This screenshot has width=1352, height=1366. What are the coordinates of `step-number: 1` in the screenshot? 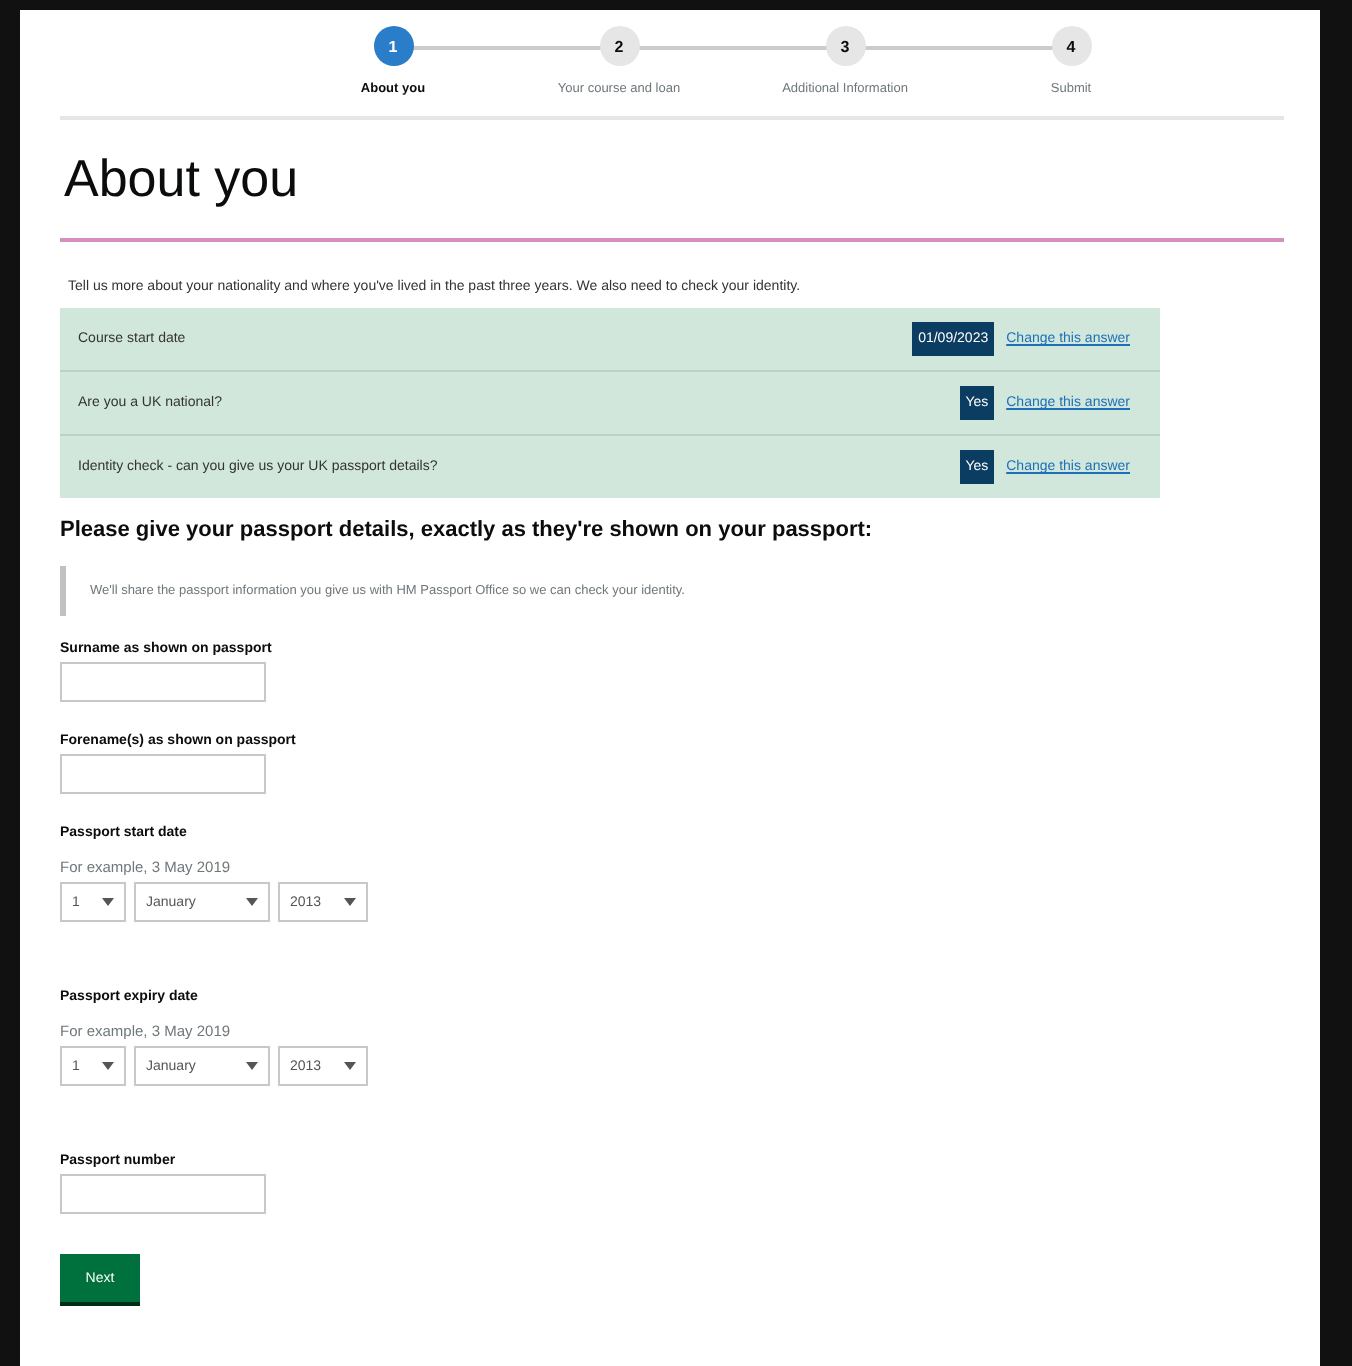 It's located at (393, 46).